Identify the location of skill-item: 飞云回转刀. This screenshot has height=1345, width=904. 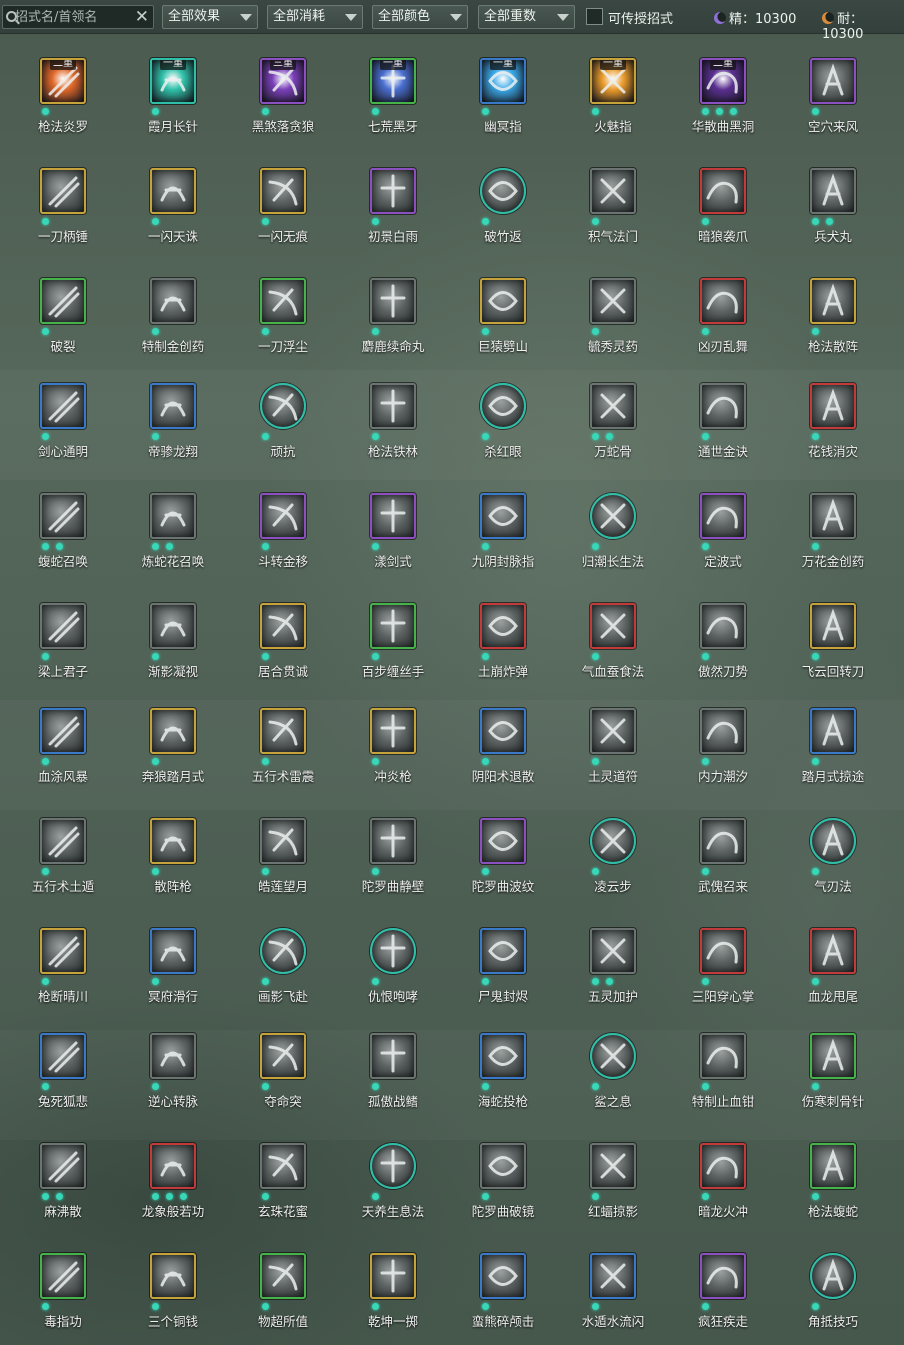
(833, 648).